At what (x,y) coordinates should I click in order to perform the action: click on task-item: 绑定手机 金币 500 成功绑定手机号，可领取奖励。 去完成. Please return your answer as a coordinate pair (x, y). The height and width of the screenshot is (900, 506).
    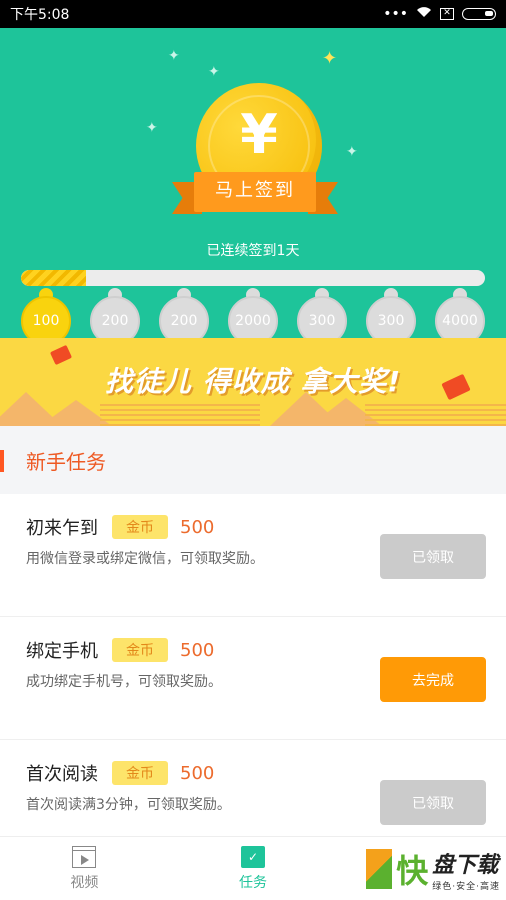
    Looking at the image, I should click on (253, 678).